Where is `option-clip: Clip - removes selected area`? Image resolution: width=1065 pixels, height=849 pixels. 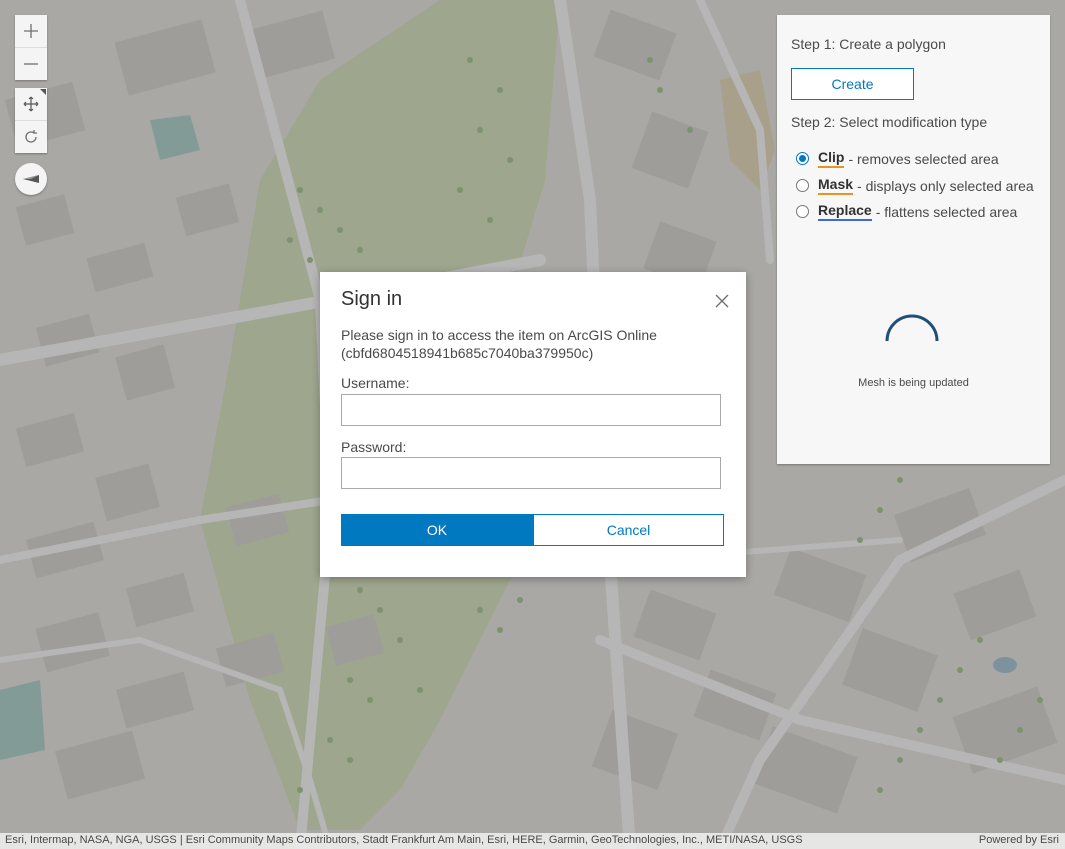
option-clip: Clip - removes selected area is located at coordinates (897, 158).